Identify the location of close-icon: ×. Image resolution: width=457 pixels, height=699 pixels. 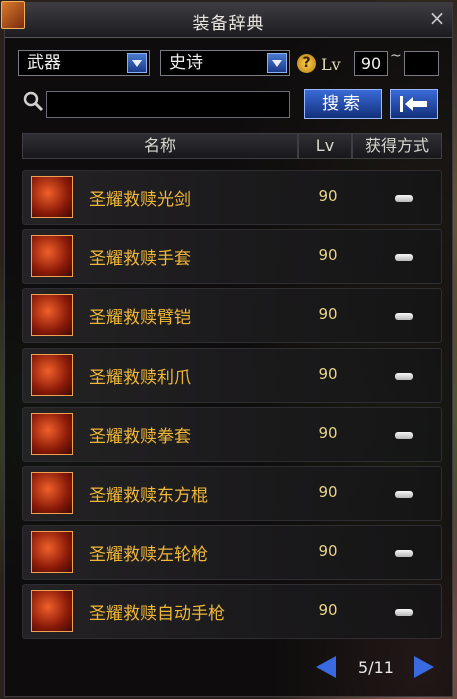
(437, 18).